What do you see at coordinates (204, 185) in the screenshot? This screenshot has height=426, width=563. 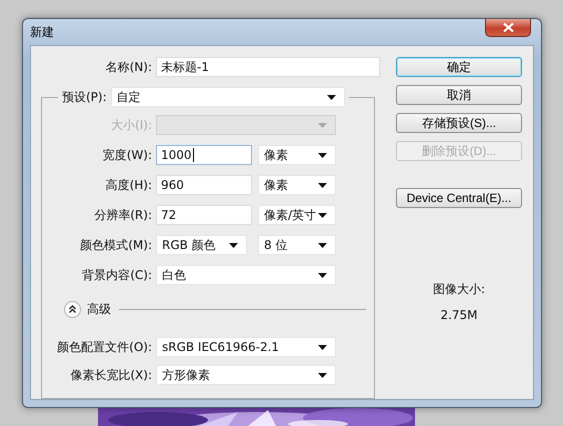 I see `number-field: 960` at bounding box center [204, 185].